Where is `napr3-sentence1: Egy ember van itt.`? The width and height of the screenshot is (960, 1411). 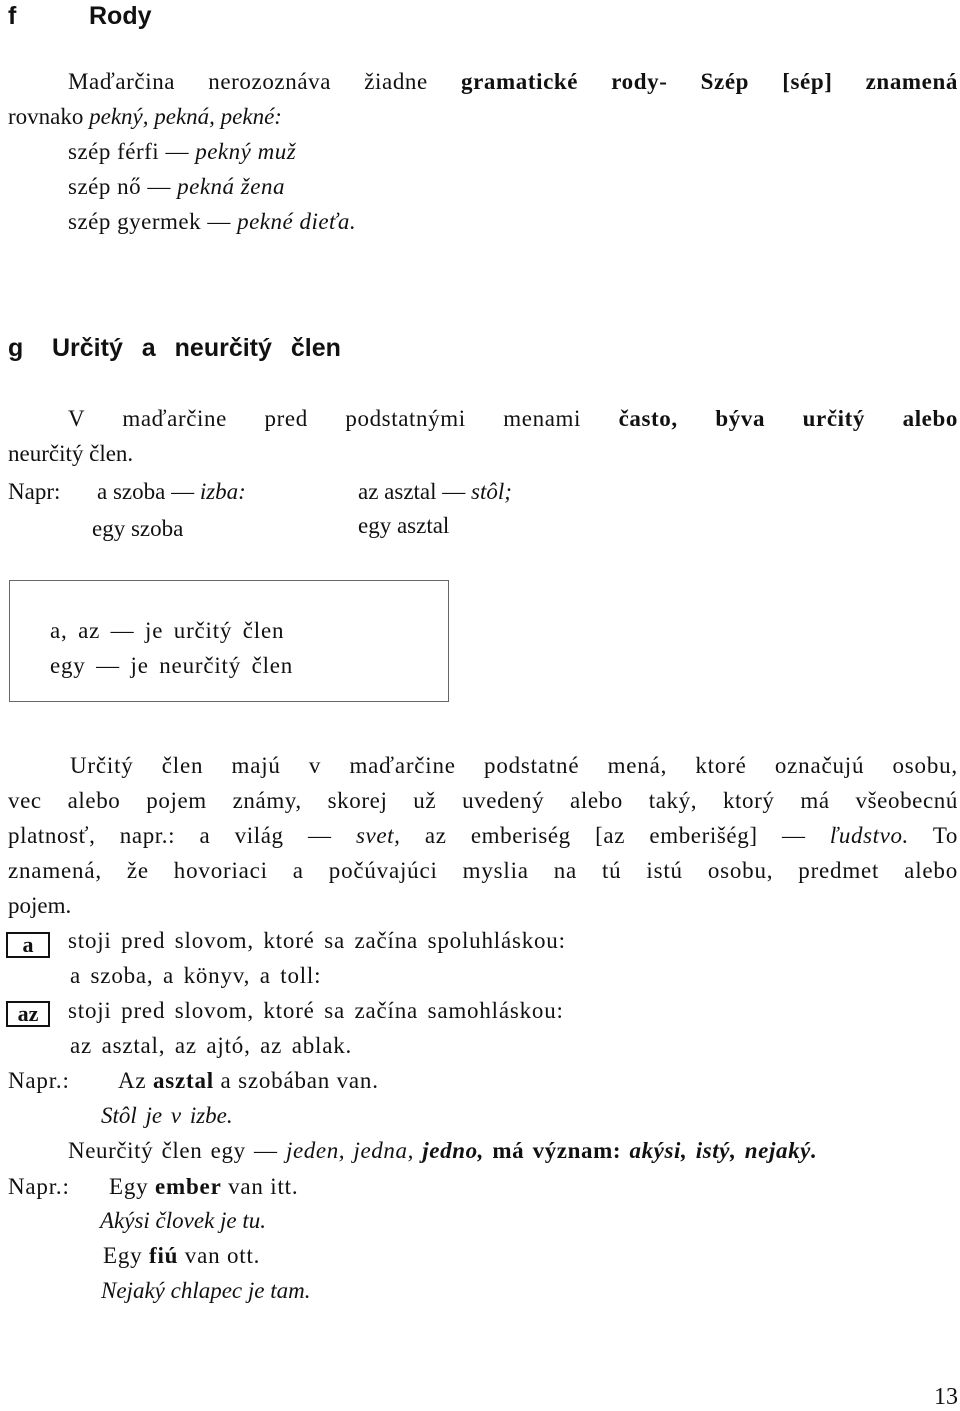
napr3-sentence1: Egy ember van itt. is located at coordinates (203, 1187).